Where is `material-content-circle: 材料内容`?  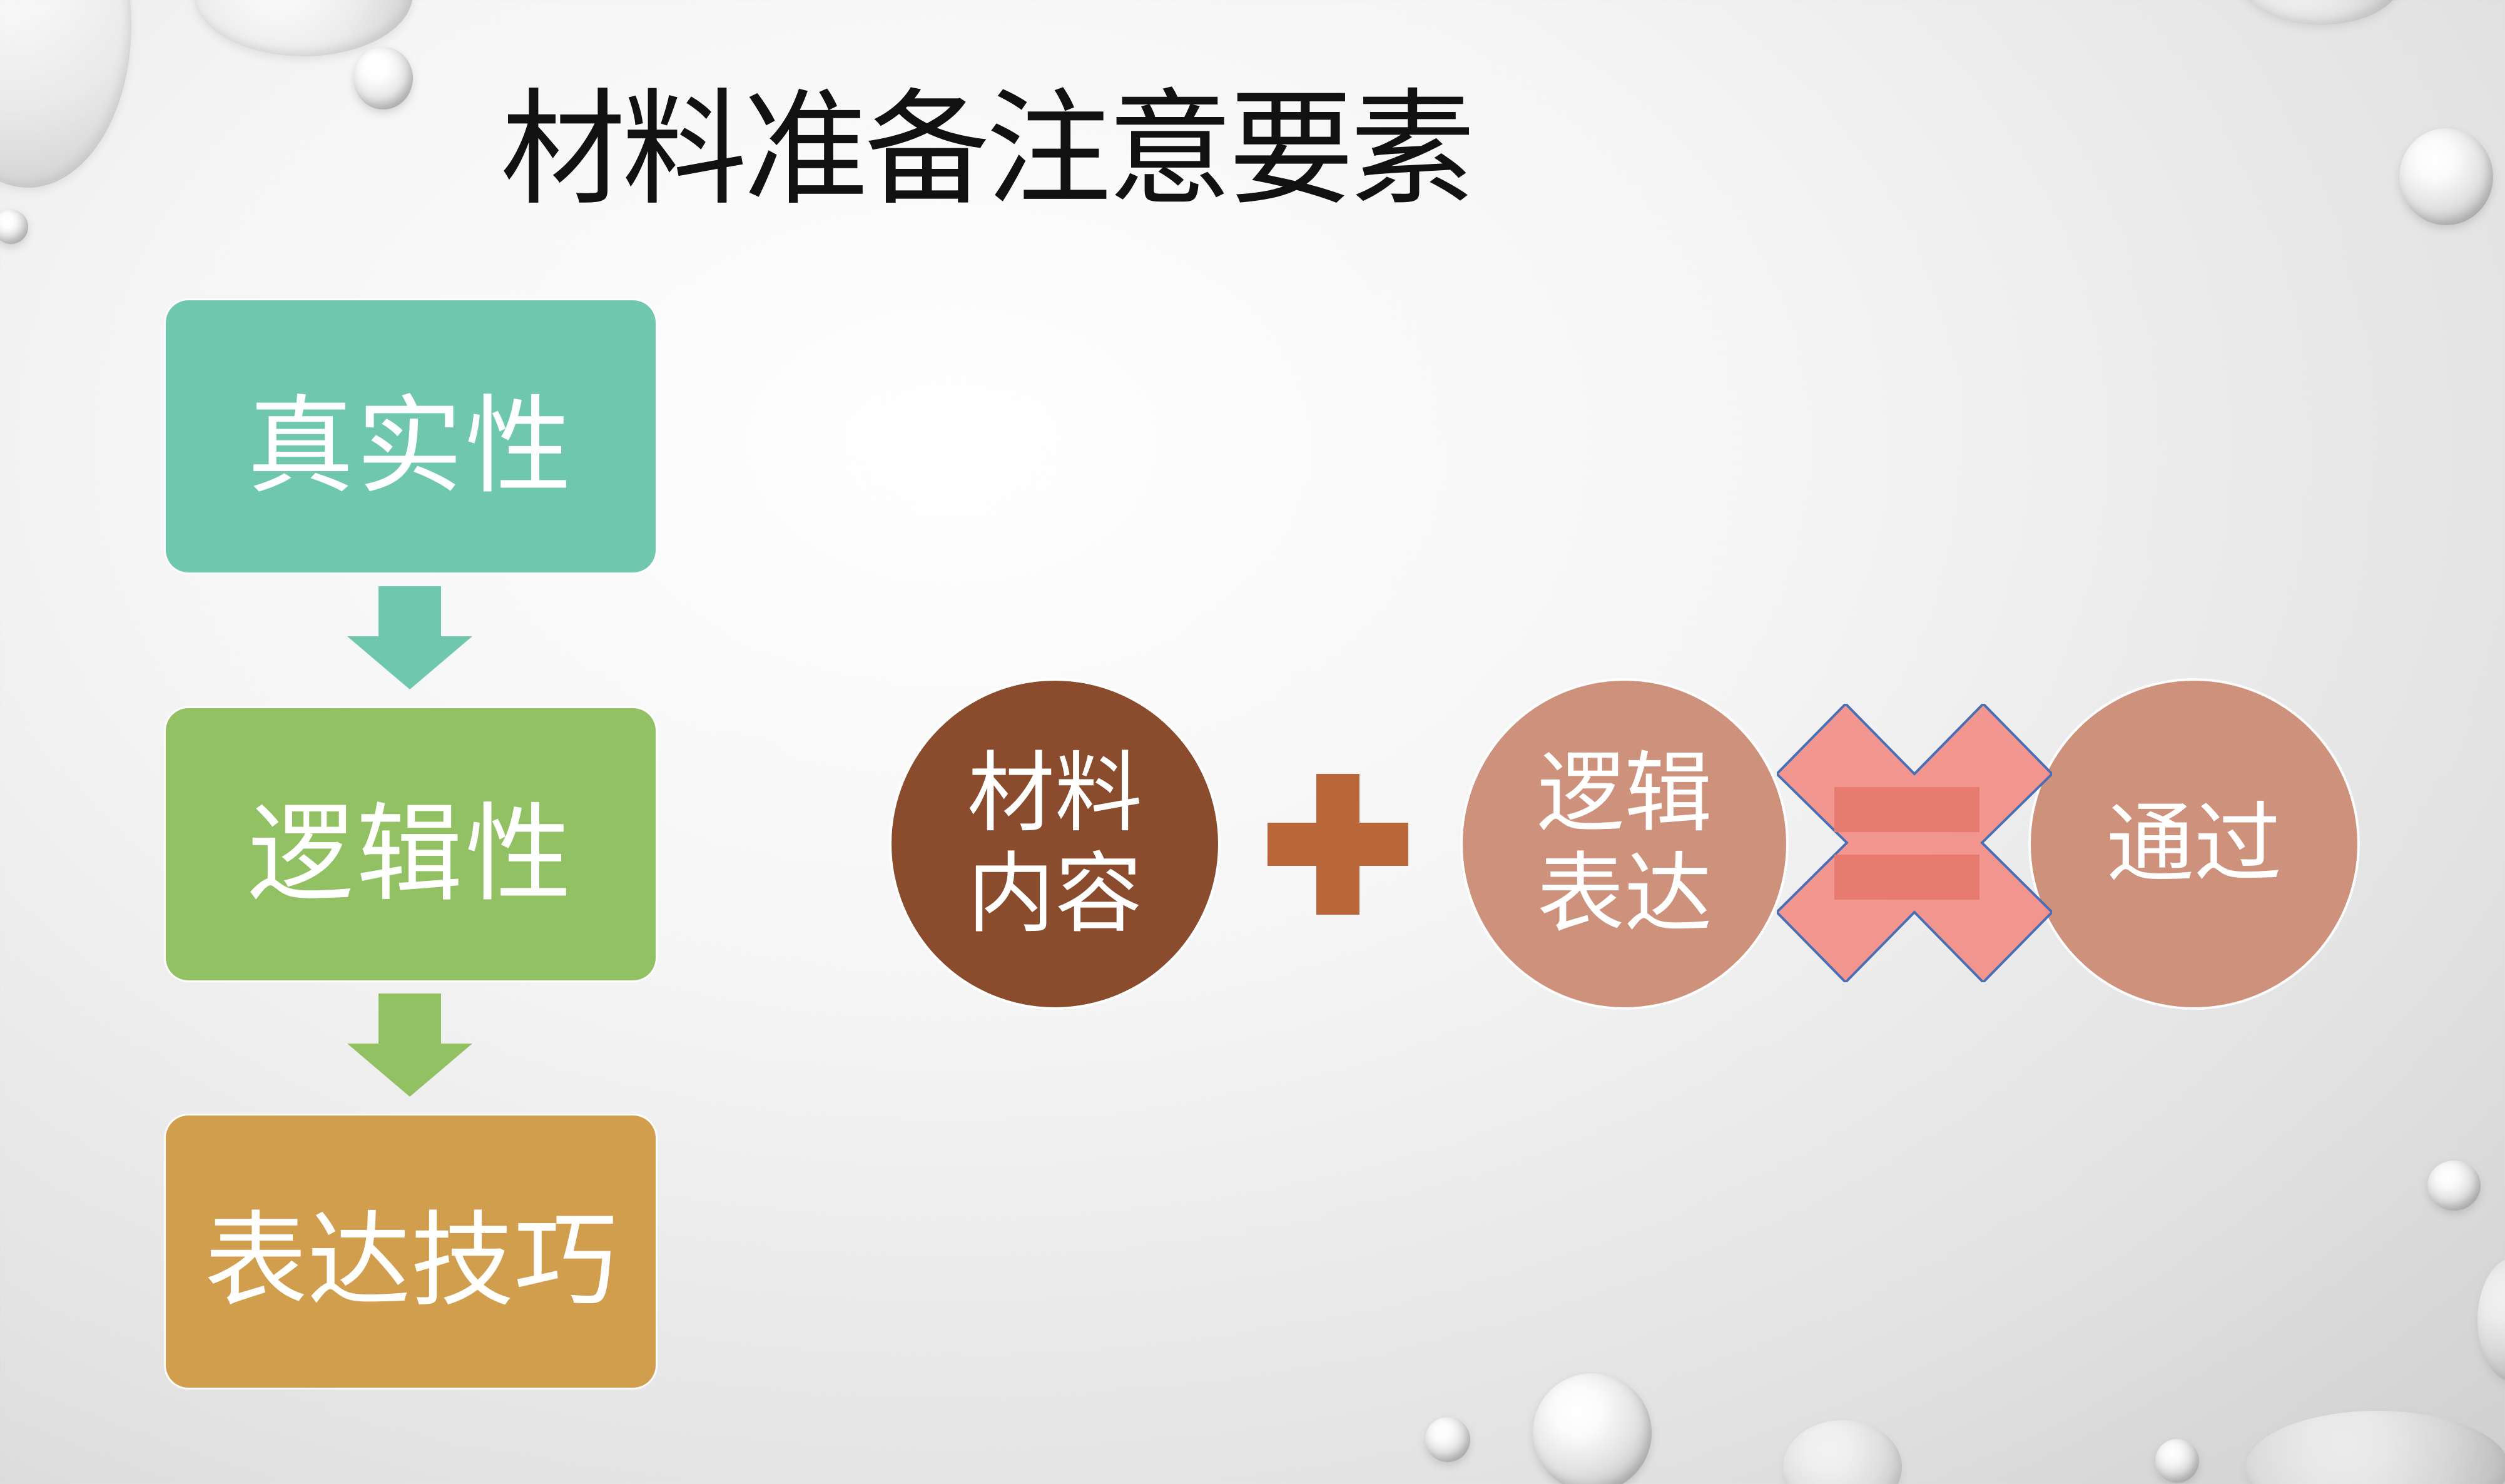 material-content-circle: 材料内容 is located at coordinates (1055, 844).